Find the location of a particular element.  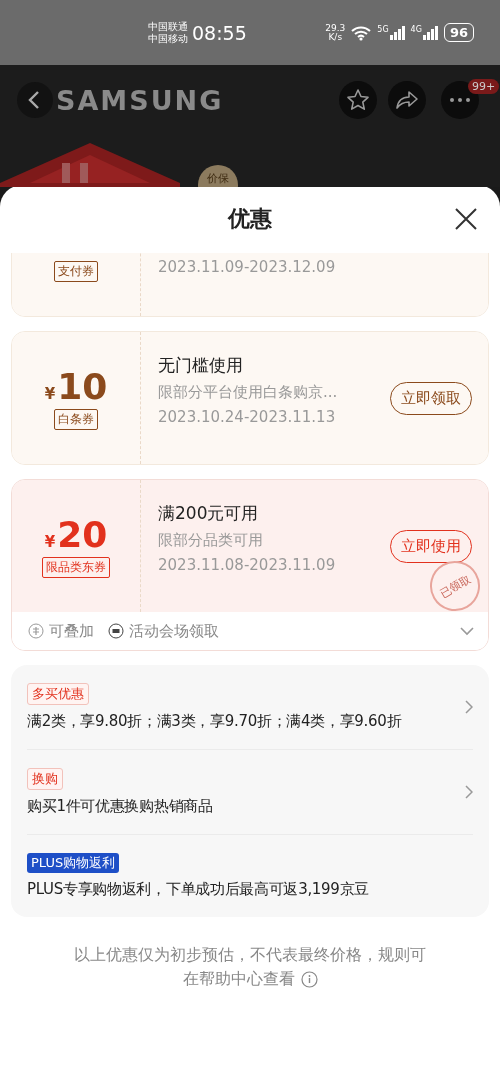

coupon-description: 限部分品类可用 is located at coordinates (211, 540).